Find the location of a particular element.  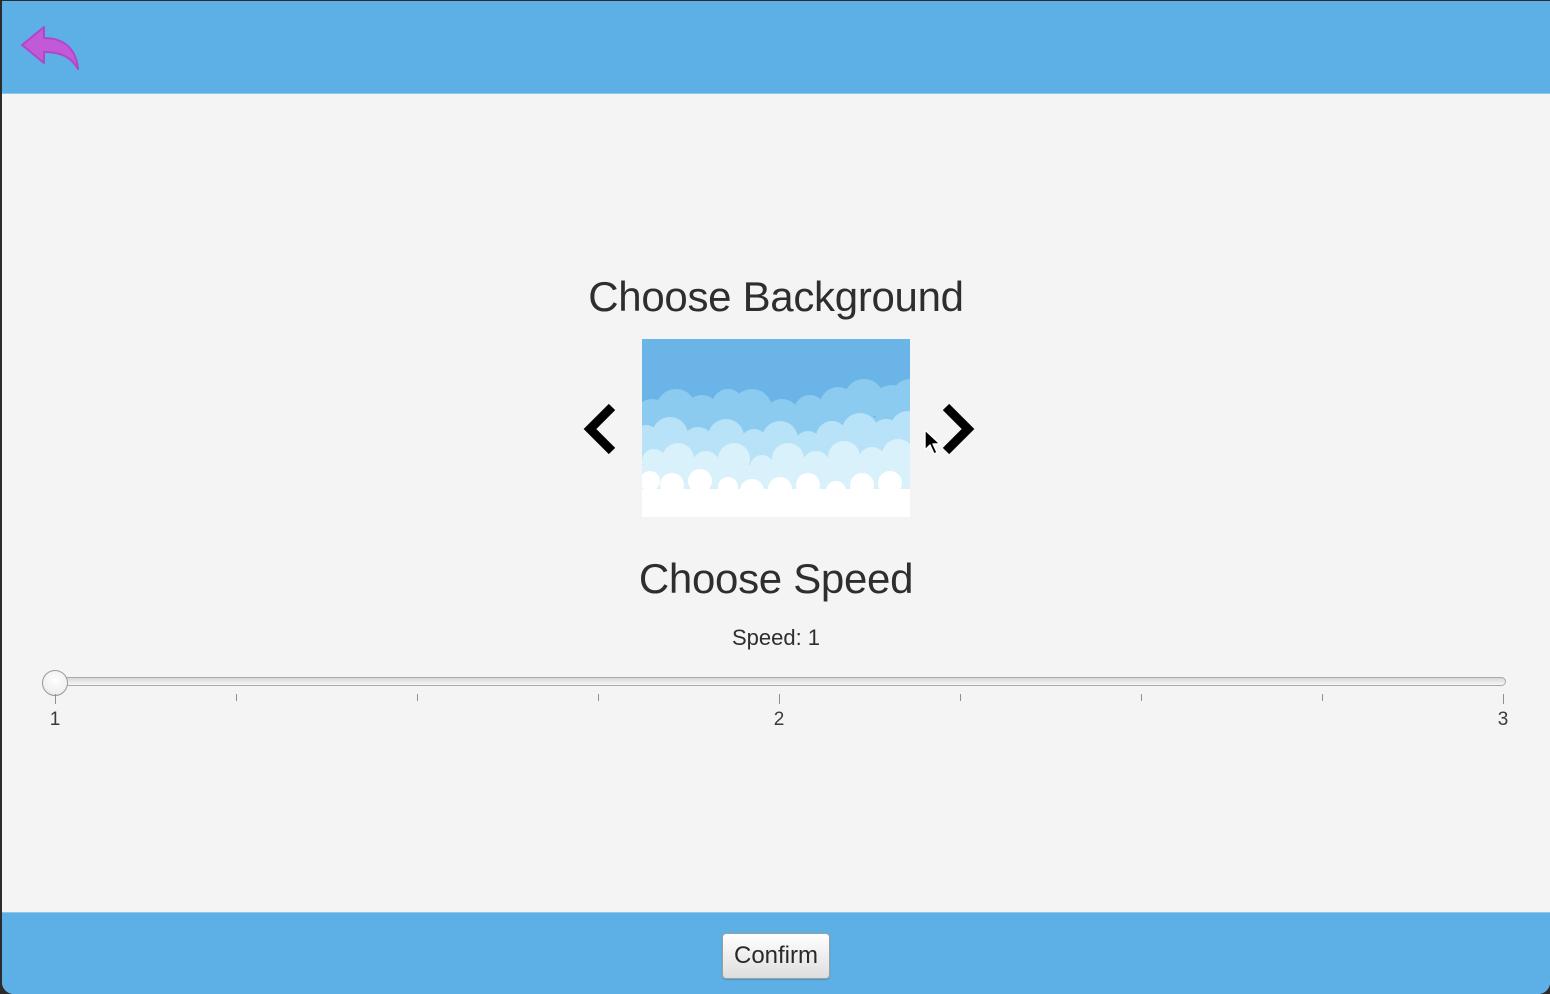

sky-clouds-image is located at coordinates (776, 428).